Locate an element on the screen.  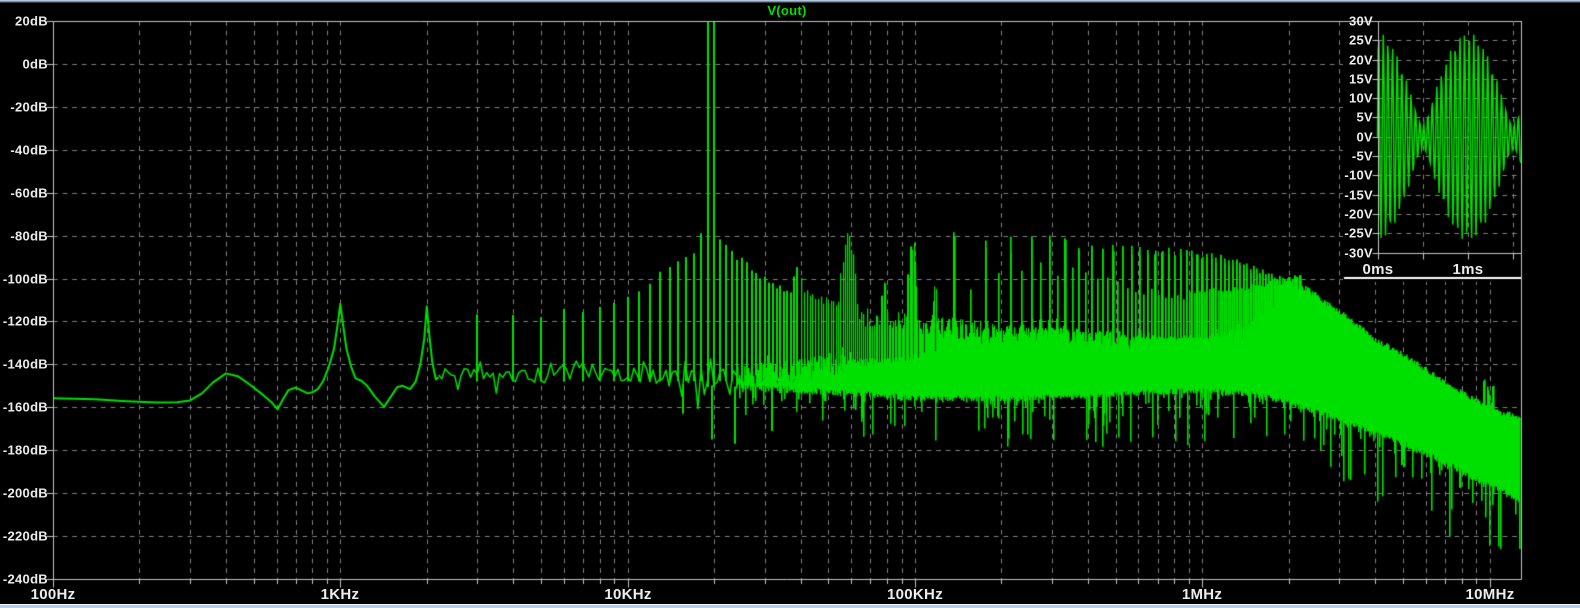
y-axis-label: -200dB is located at coordinates (25, 493).